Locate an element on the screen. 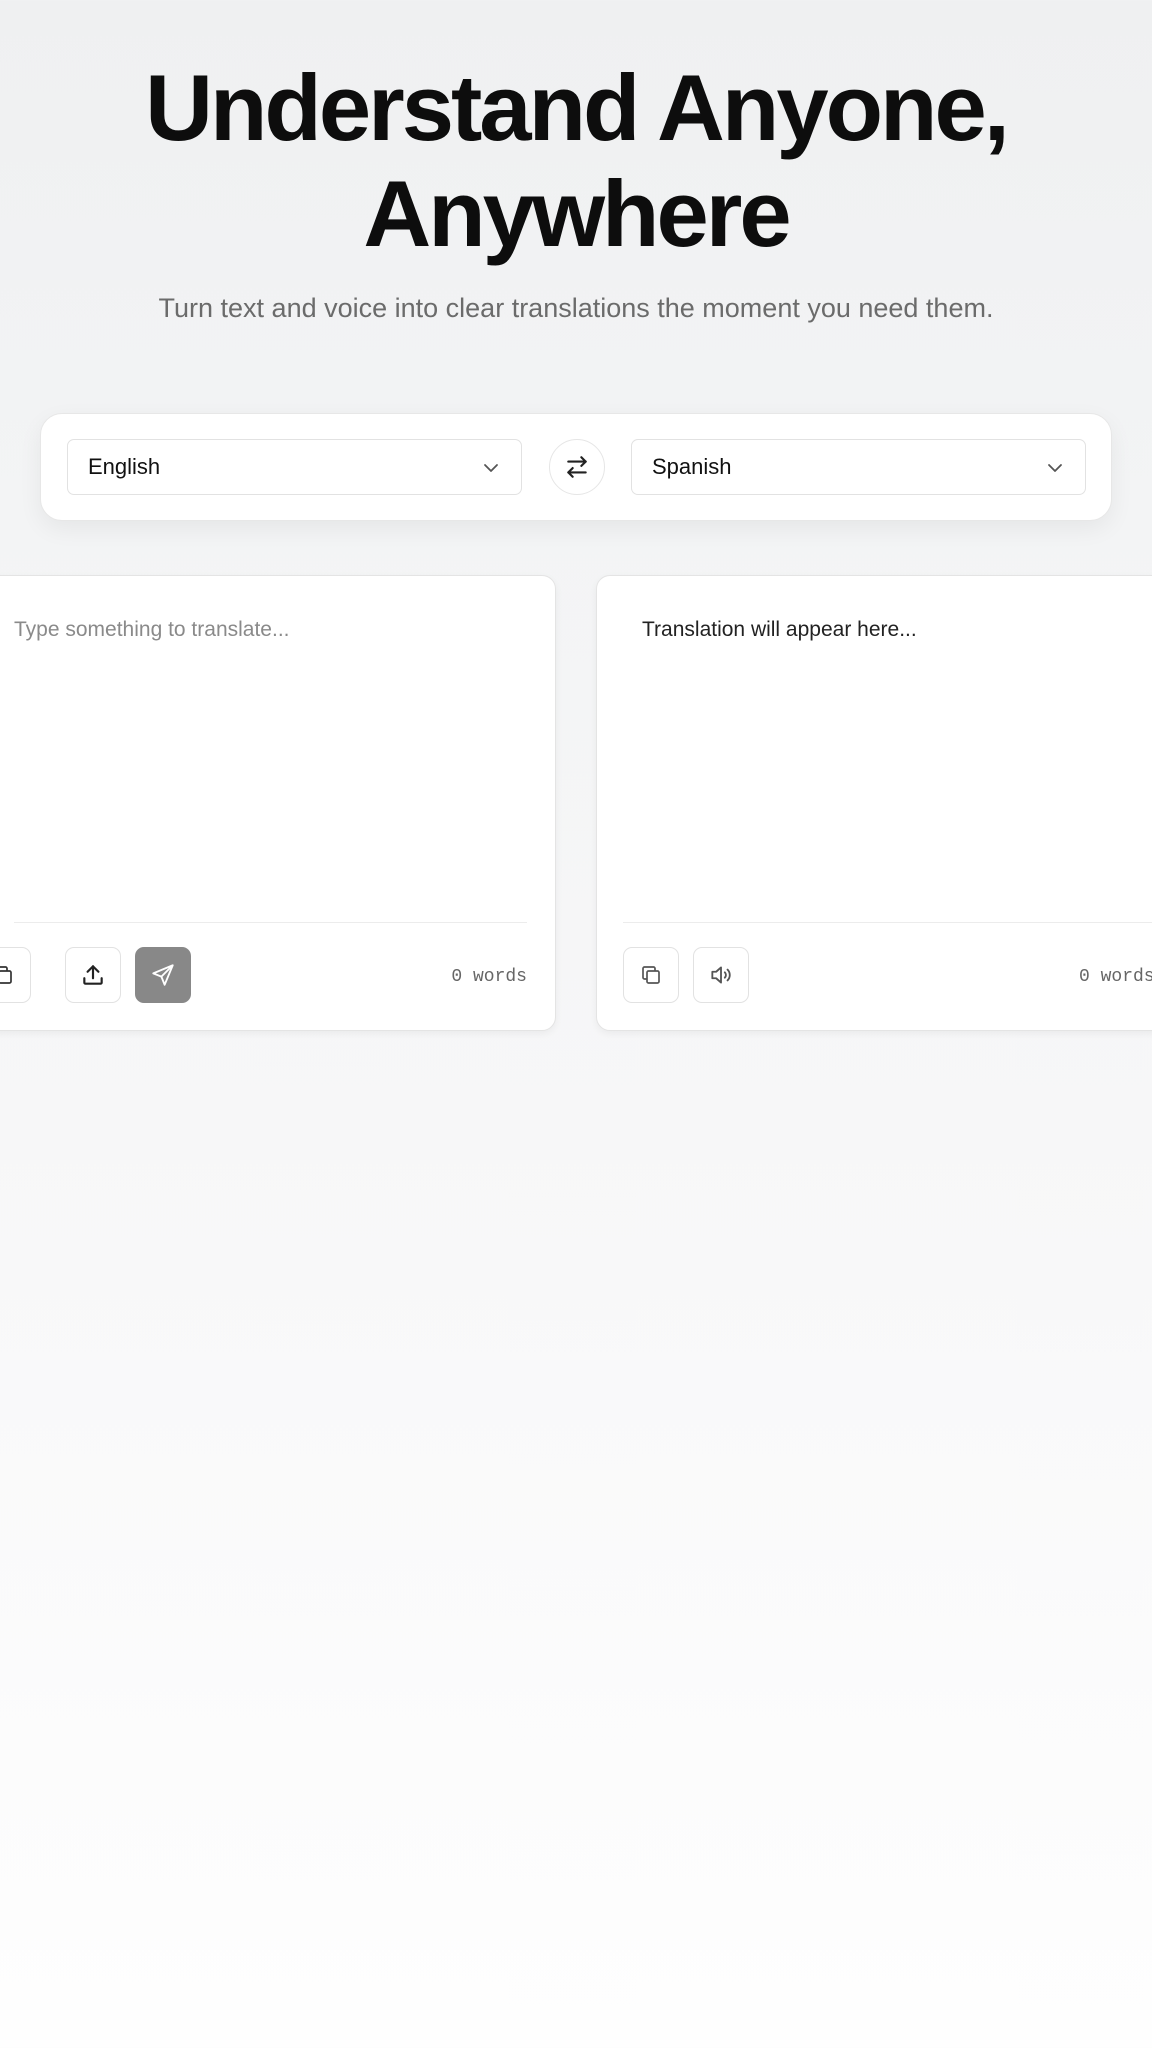  translation-panel: Translation will appear here... 0 words is located at coordinates (874, 803).